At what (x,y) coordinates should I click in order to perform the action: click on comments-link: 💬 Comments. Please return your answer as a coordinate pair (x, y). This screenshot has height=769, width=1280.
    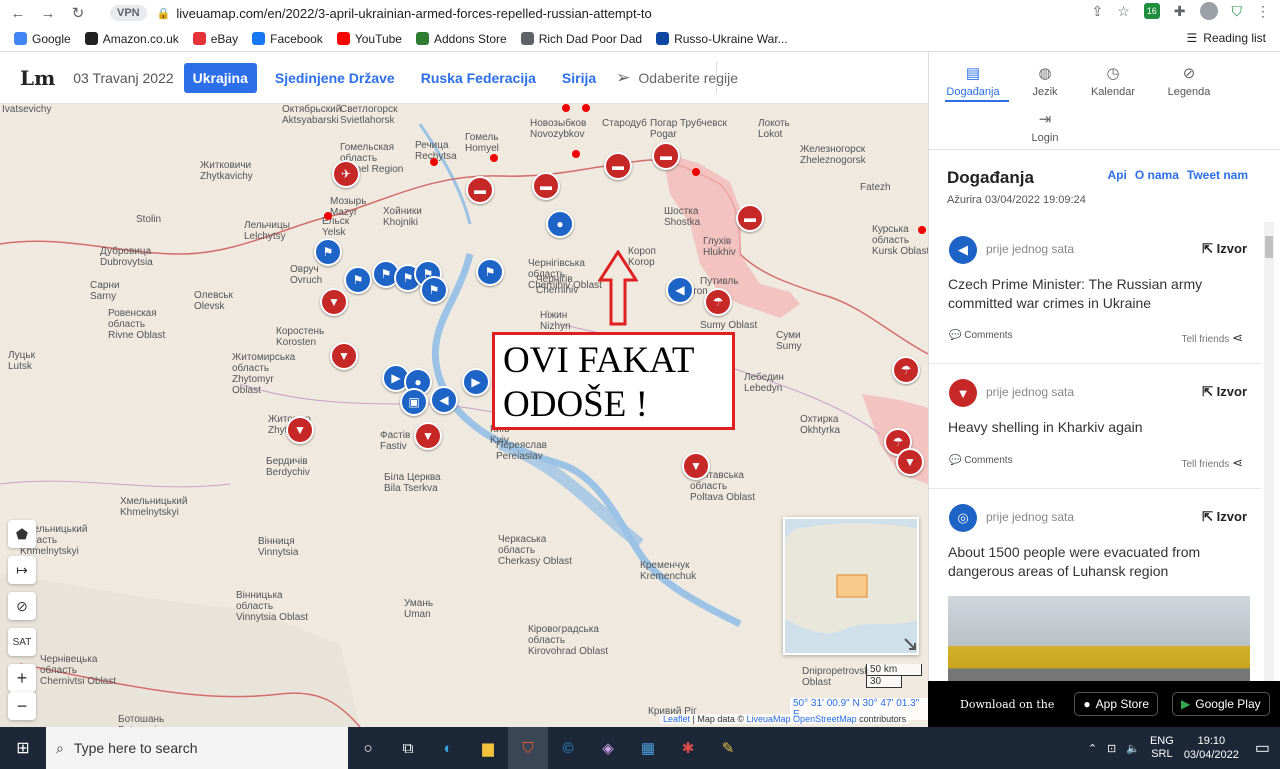
    Looking at the image, I should click on (981, 335).